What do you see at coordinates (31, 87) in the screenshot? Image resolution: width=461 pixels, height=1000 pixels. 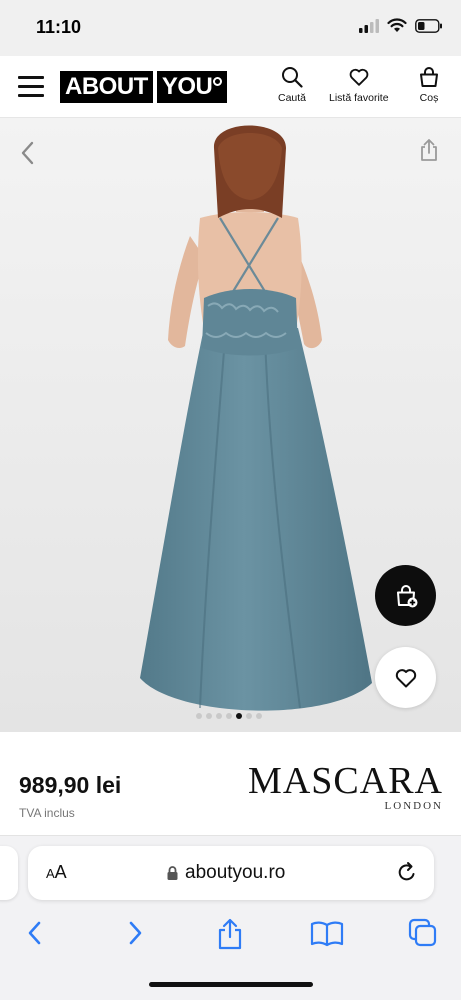 I see `hamburger-menu-icon` at bounding box center [31, 87].